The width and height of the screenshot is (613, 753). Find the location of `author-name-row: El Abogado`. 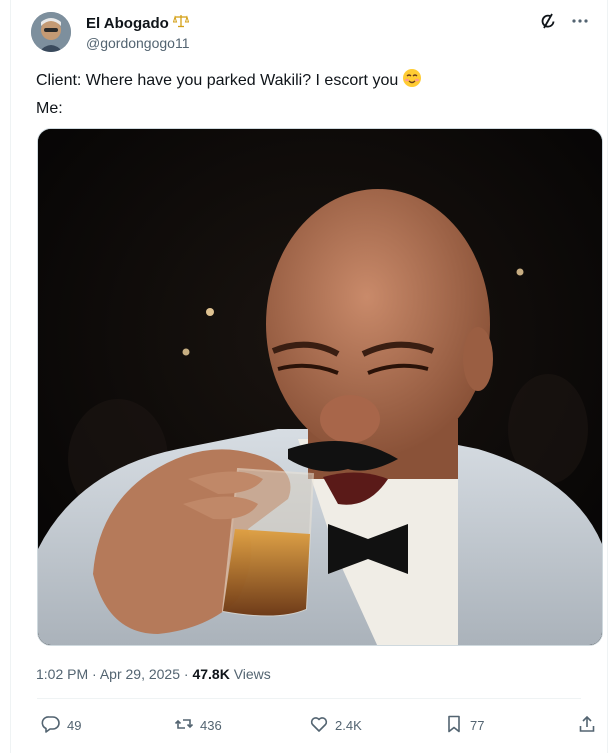

author-name-row: El Abogado is located at coordinates (137, 23).